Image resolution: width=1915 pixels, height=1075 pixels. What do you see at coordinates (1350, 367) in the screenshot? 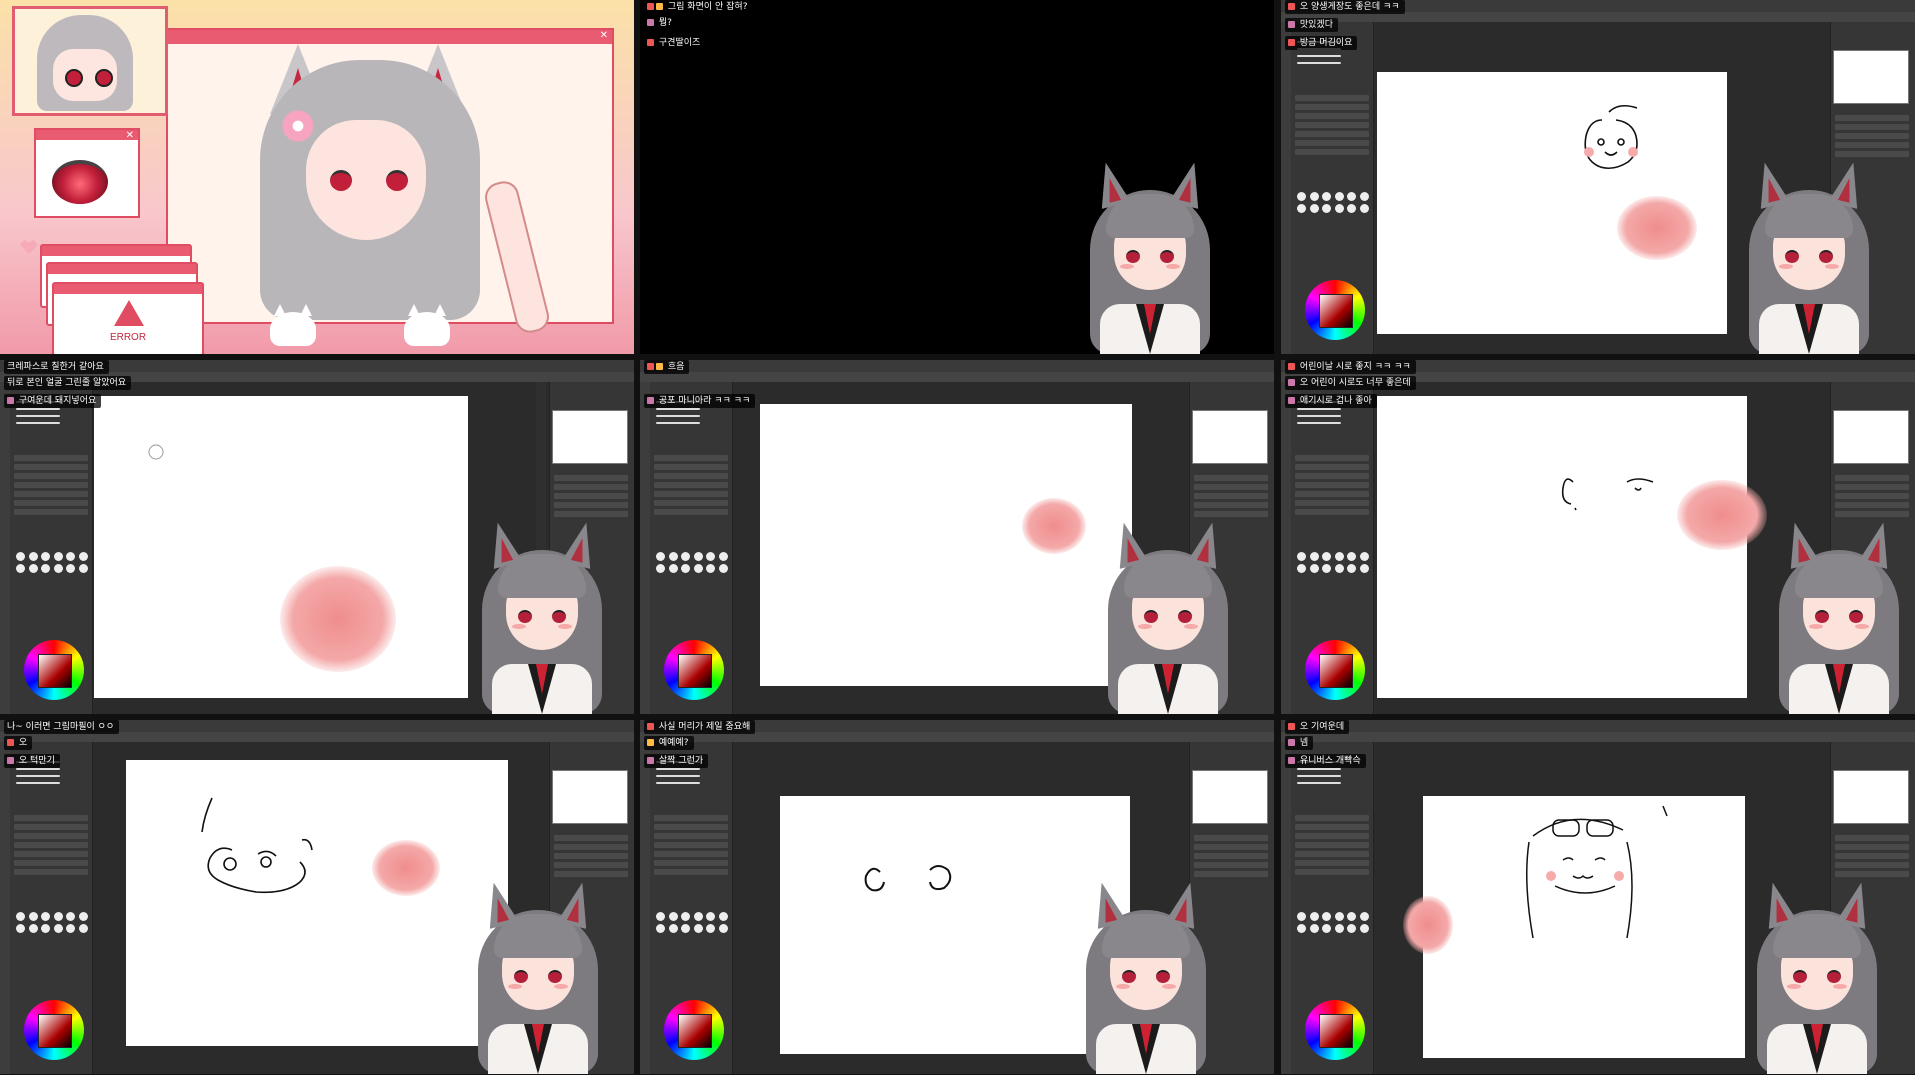
I see `chat-message: 어린이날 시로 좋지 ㅋㅋ ㅋㅋ` at bounding box center [1350, 367].